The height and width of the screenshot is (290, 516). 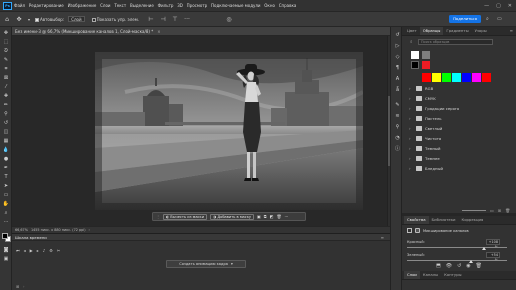 What do you see at coordinates (7, 19) in the screenshot?
I see `home-icon: ⌂` at bounding box center [7, 19].